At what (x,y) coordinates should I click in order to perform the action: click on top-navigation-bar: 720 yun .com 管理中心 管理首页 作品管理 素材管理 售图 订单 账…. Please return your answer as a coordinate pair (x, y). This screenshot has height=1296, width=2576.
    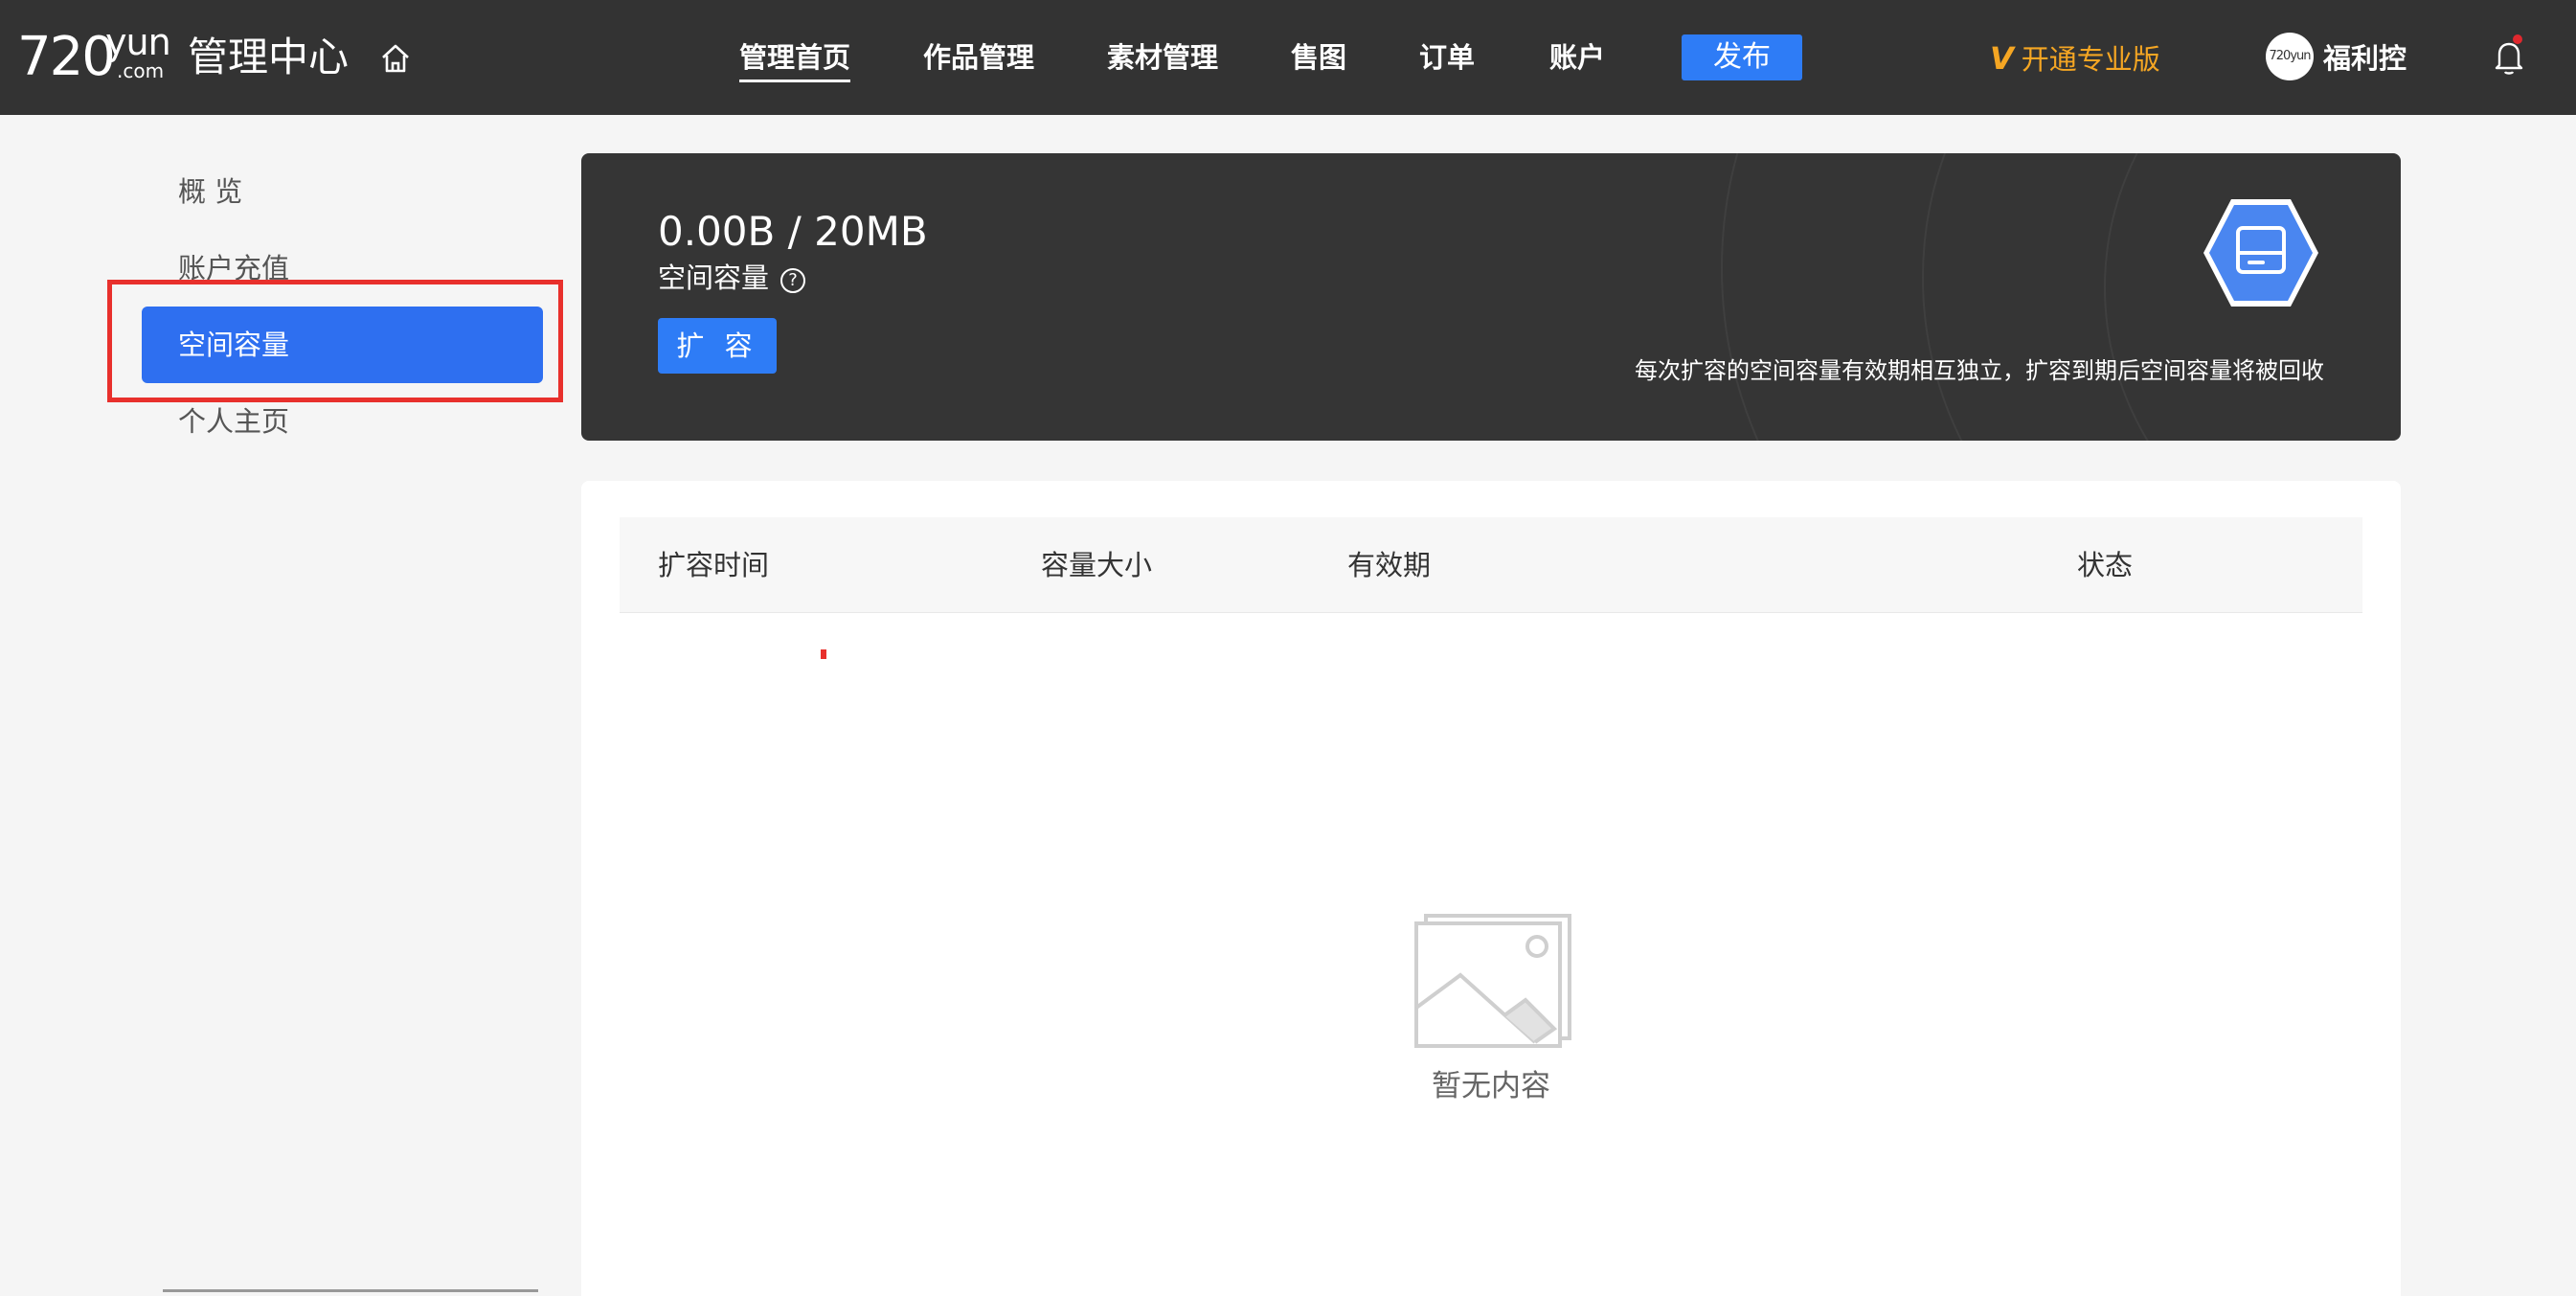
    Looking at the image, I should click on (1288, 57).